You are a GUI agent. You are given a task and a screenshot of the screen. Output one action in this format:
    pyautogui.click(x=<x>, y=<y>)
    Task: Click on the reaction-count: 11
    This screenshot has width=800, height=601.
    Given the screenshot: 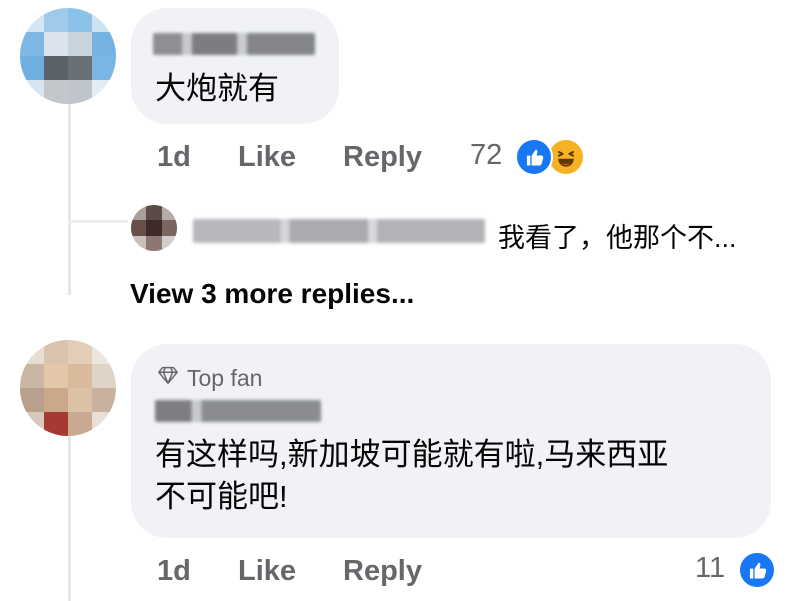 What is the action you would take?
    pyautogui.click(x=710, y=568)
    